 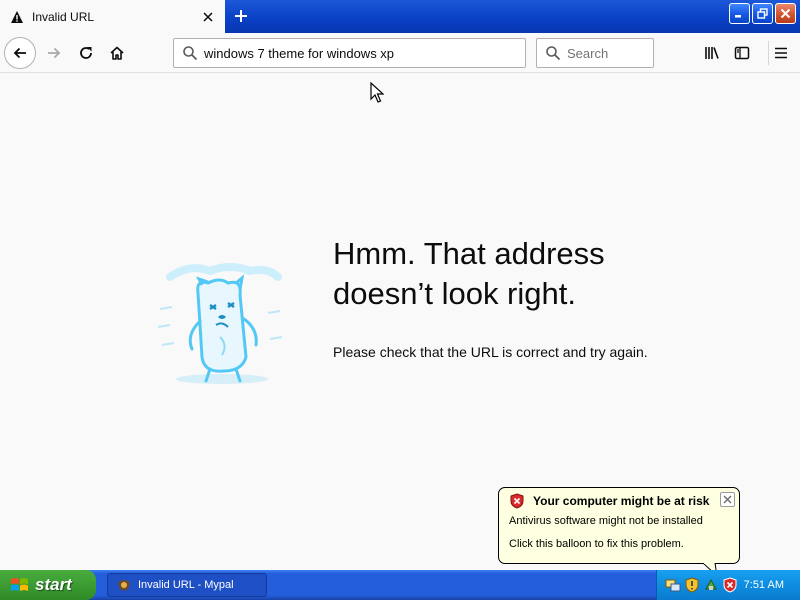 I want to click on reload-button, so click(x=86, y=53).